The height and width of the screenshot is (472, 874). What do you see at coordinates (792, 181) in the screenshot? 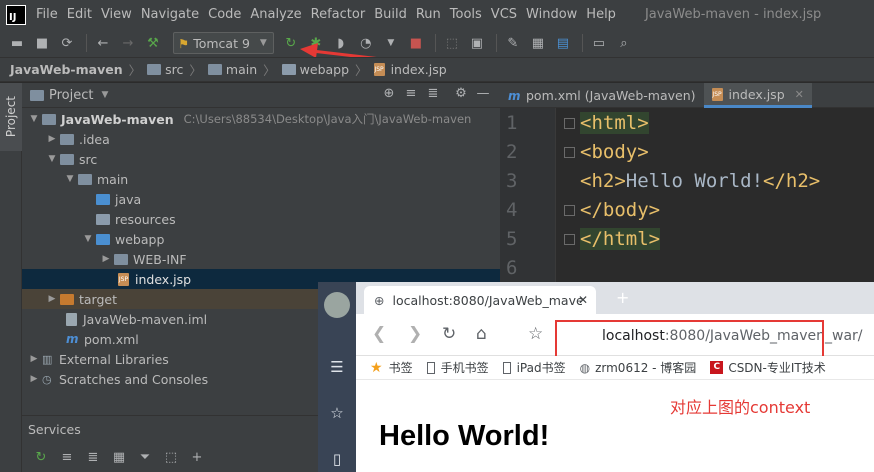
I see `h2-close-tag: </h2>` at bounding box center [792, 181].